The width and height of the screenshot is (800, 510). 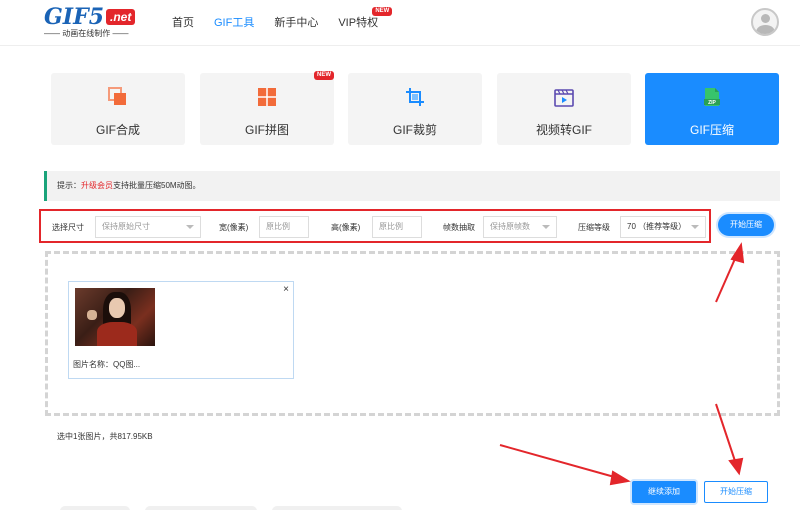 What do you see at coordinates (74, 17) in the screenshot?
I see `logo-main-text: GIF5` at bounding box center [74, 17].